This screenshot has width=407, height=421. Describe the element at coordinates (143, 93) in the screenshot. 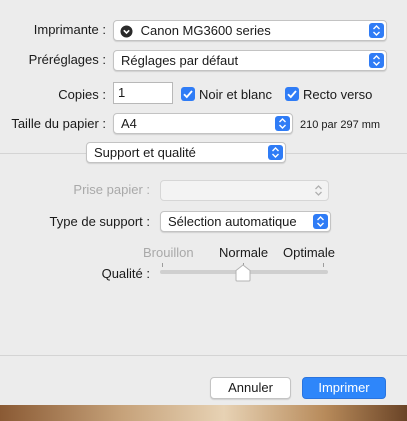

I see `copies-field: 1` at that location.